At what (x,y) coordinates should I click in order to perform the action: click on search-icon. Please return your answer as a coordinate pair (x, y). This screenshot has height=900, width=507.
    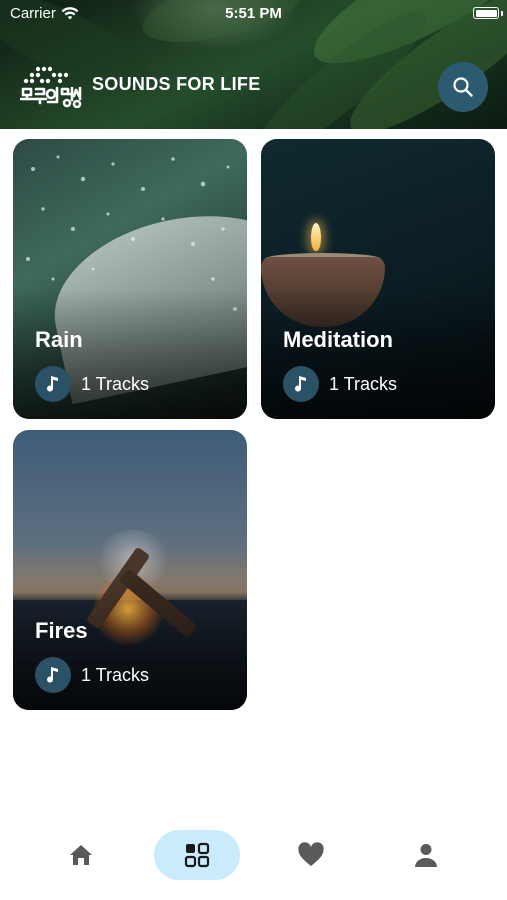
    Looking at the image, I should click on (463, 87).